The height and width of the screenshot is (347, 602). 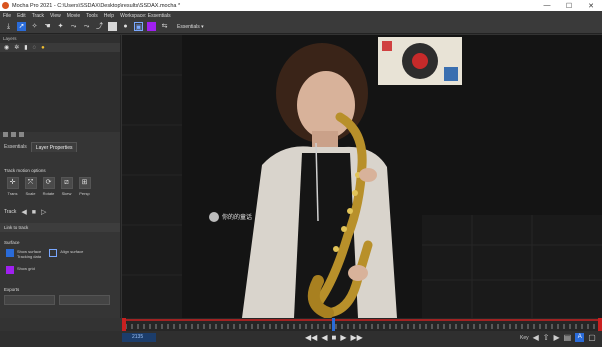 What do you see at coordinates (92, 16) in the screenshot?
I see `menu-tools: Tools` at bounding box center [92, 16].